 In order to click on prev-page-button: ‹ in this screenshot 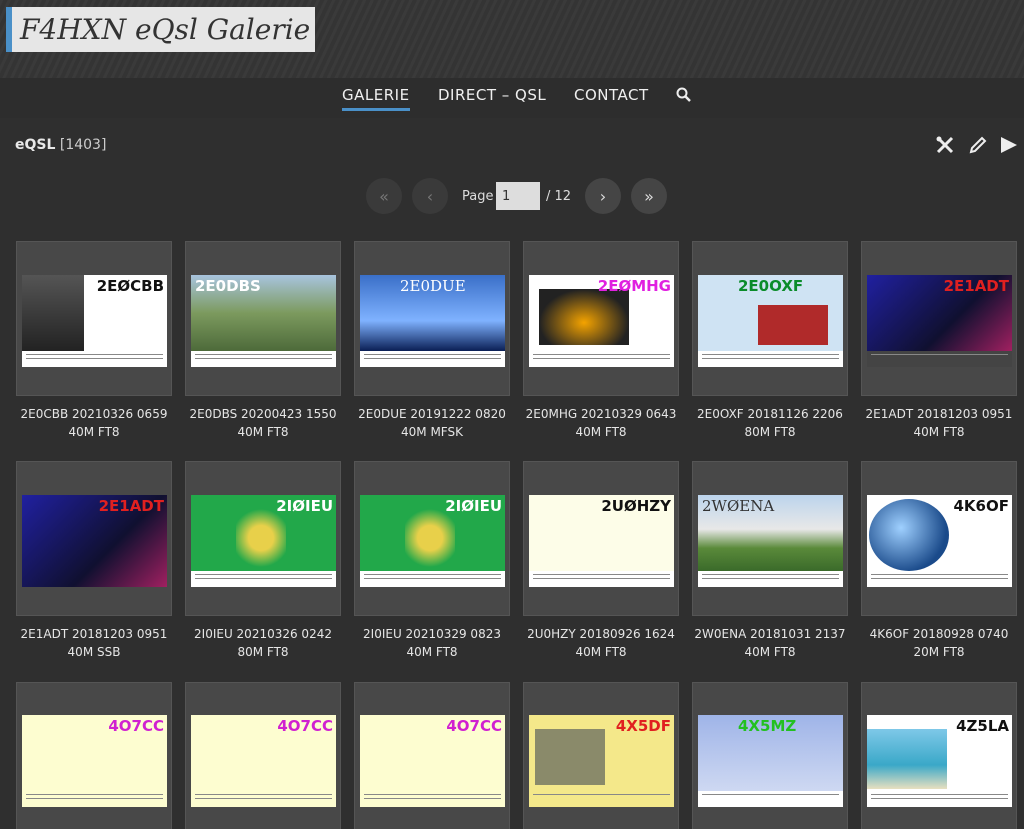, I will do `click(430, 196)`.